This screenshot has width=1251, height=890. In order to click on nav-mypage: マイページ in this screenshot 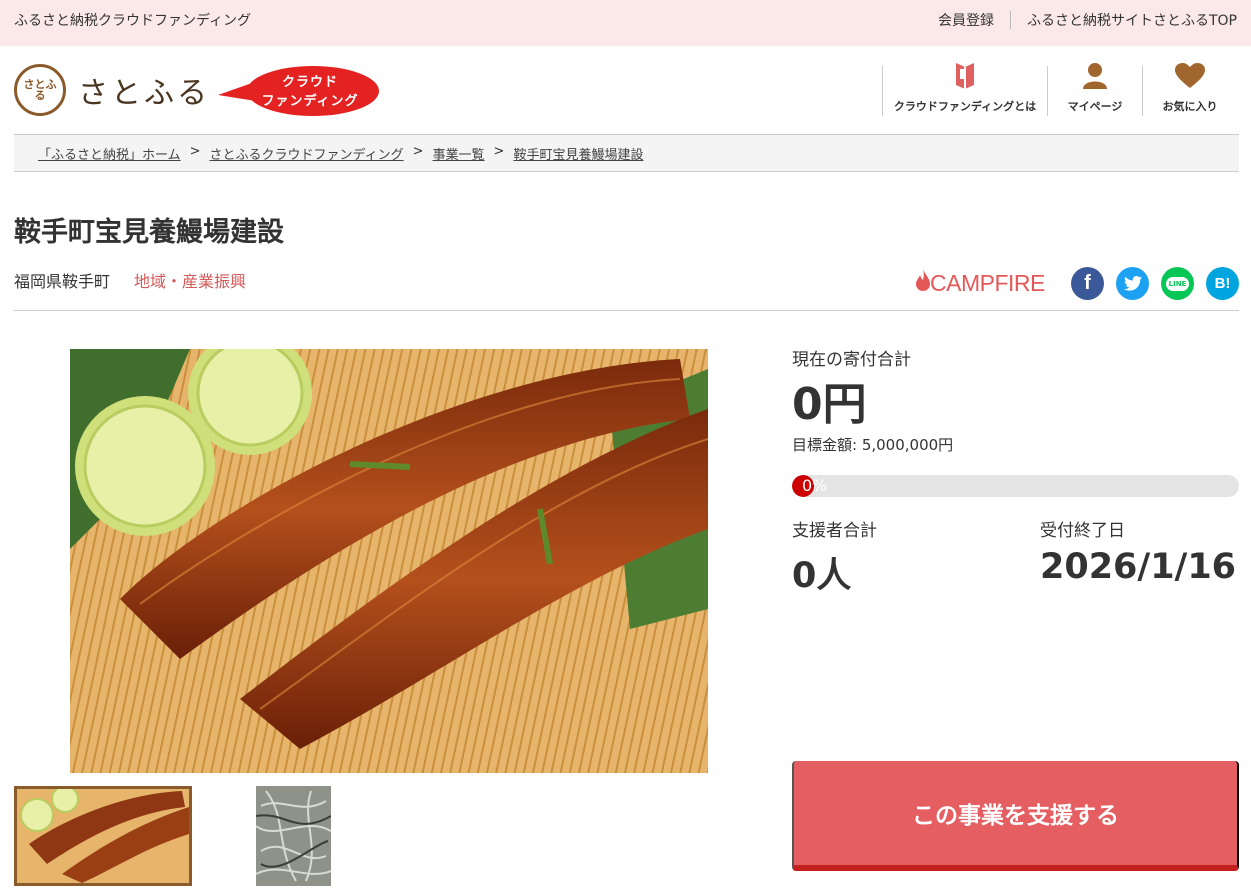, I will do `click(1094, 89)`.